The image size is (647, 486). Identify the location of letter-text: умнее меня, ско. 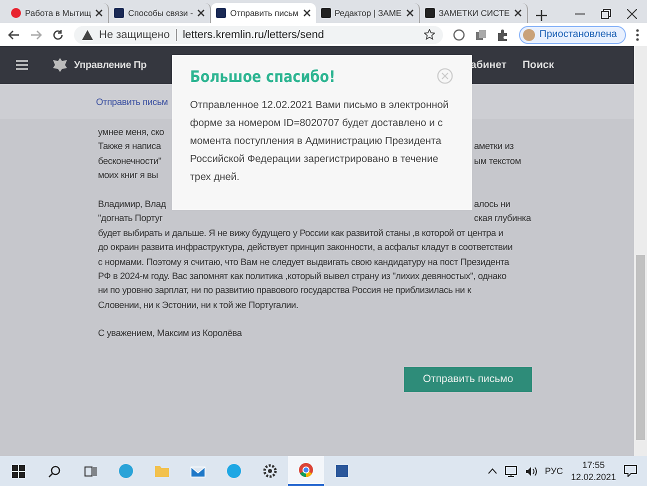
(132, 132).